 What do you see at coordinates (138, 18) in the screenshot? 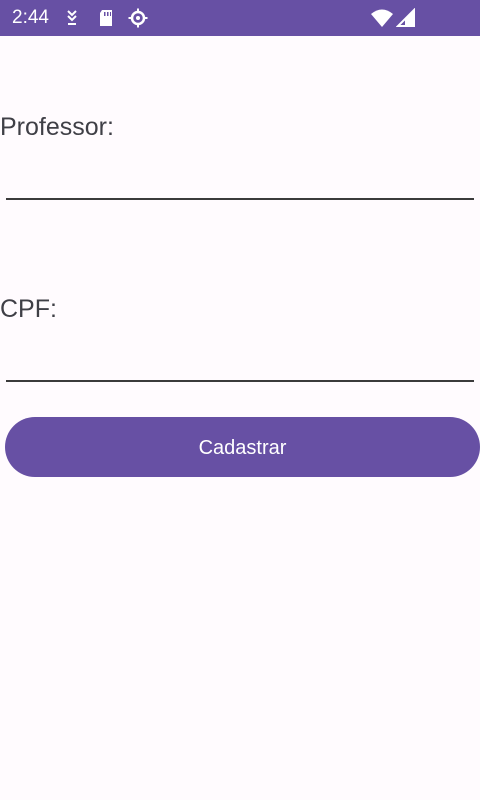
I see `settings-gear-icon` at bounding box center [138, 18].